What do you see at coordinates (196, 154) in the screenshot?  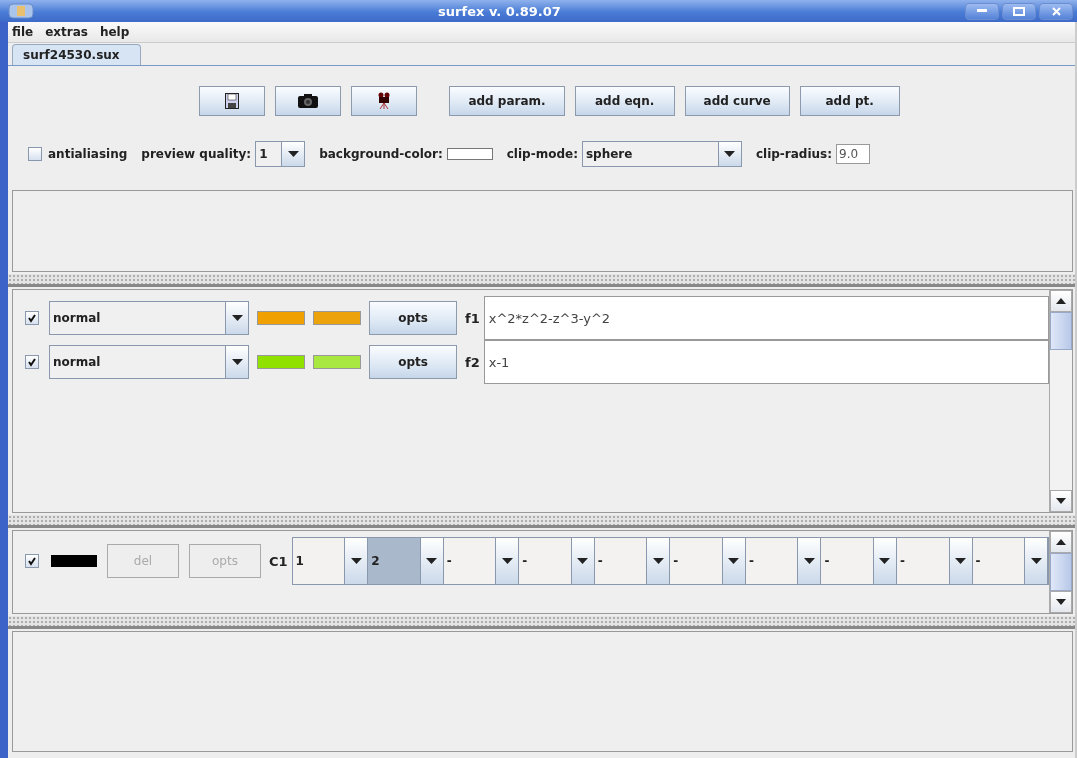 I see `field-label: preview quality:` at bounding box center [196, 154].